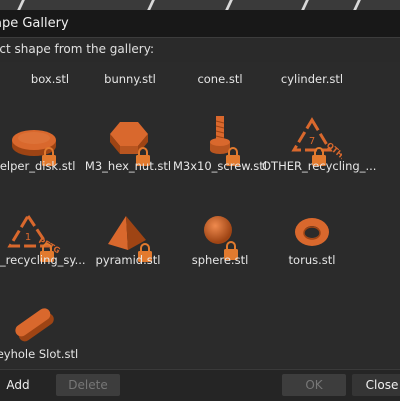  Describe the element at coordinates (200, 385) in the screenshot. I see `dialog-button-bar: Add Delete OK Close` at that location.